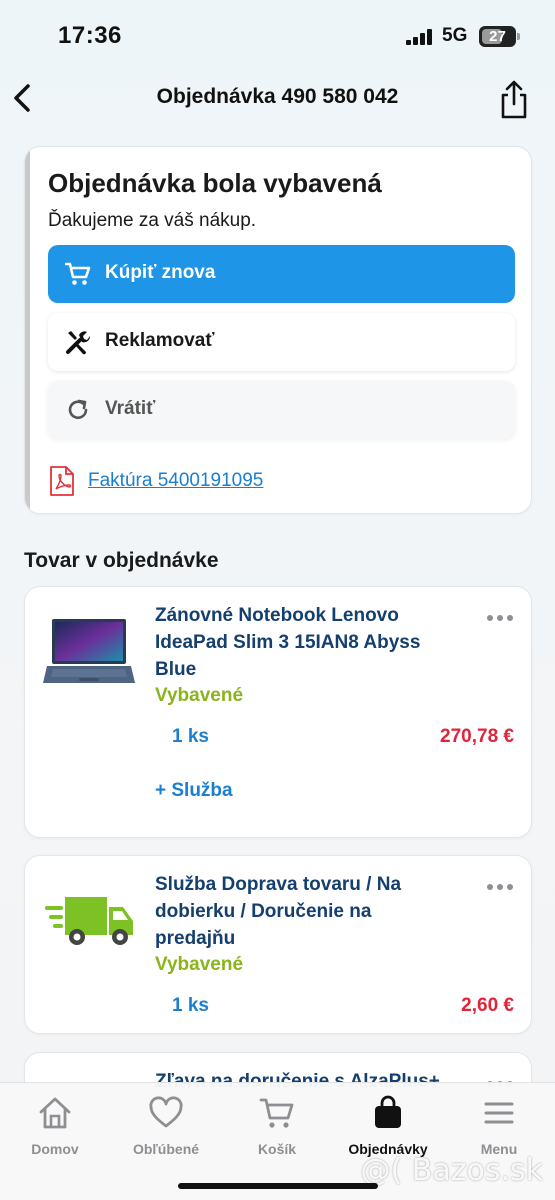 The image size is (555, 1200). What do you see at coordinates (152, 220) in the screenshot?
I see `order-status-subtitle: Ďakujeme za váš nákup.` at bounding box center [152, 220].